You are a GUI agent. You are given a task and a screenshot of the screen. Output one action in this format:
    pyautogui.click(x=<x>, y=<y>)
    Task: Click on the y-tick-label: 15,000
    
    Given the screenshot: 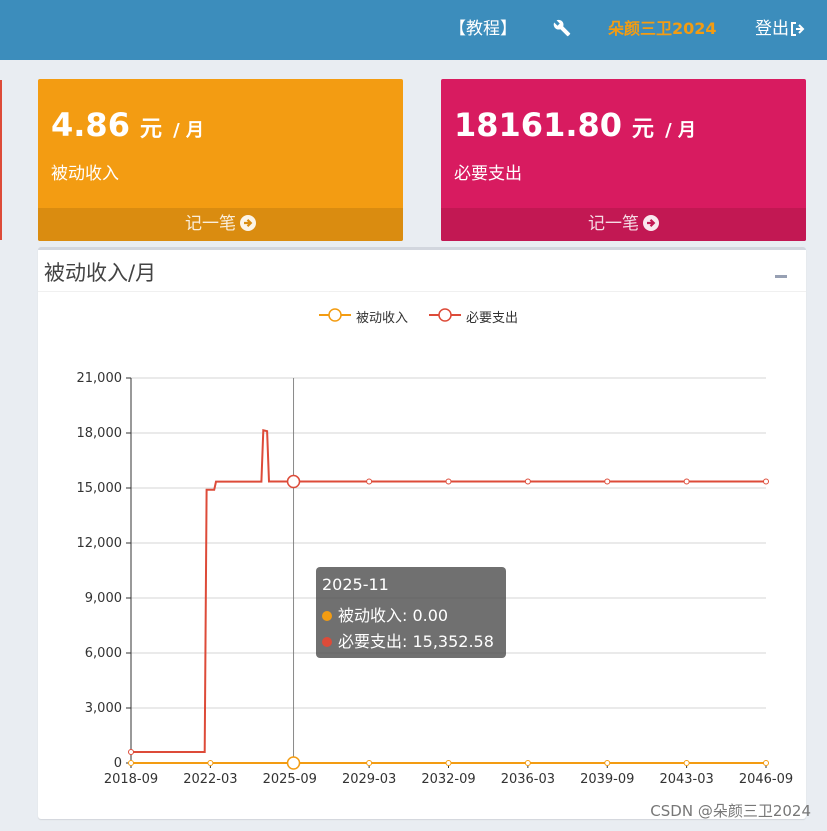 What is the action you would take?
    pyautogui.click(x=100, y=488)
    